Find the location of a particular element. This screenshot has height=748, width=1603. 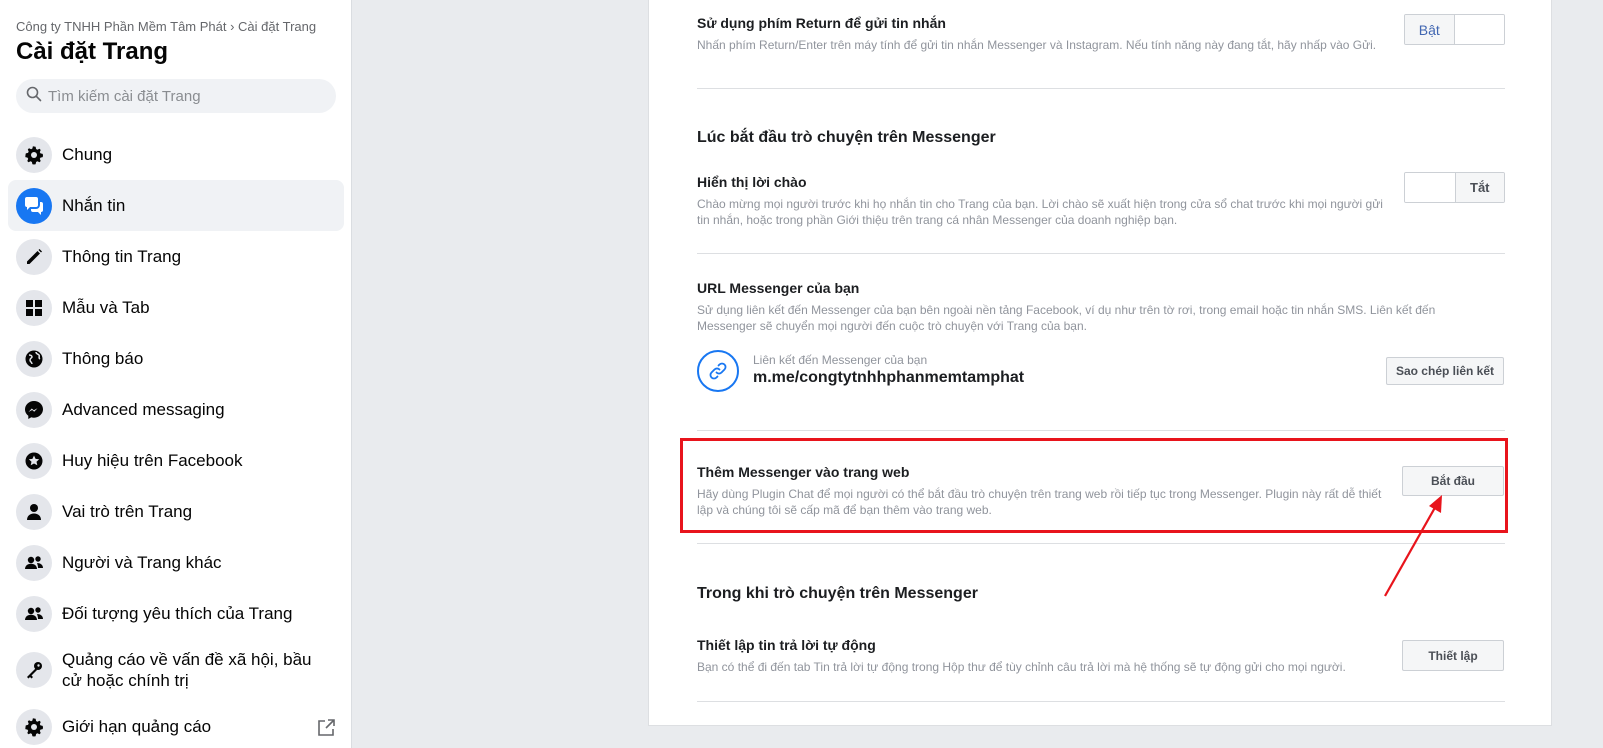

pencil-icon is located at coordinates (34, 256).